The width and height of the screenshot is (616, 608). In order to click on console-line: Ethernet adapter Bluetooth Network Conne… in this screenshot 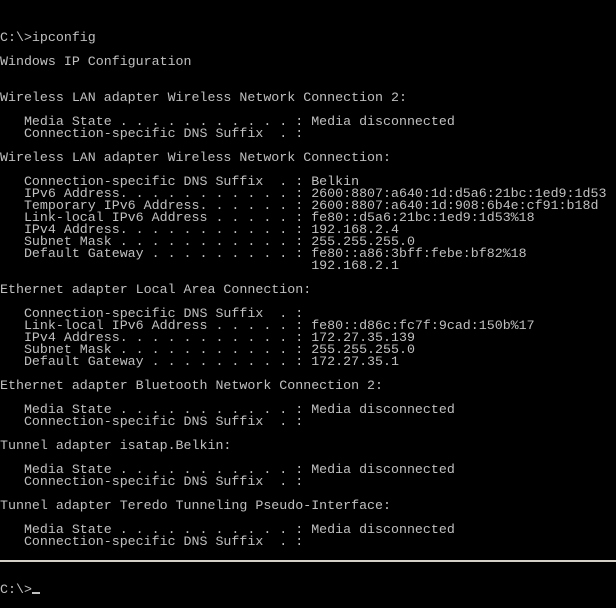, I will do `click(192, 385)`.